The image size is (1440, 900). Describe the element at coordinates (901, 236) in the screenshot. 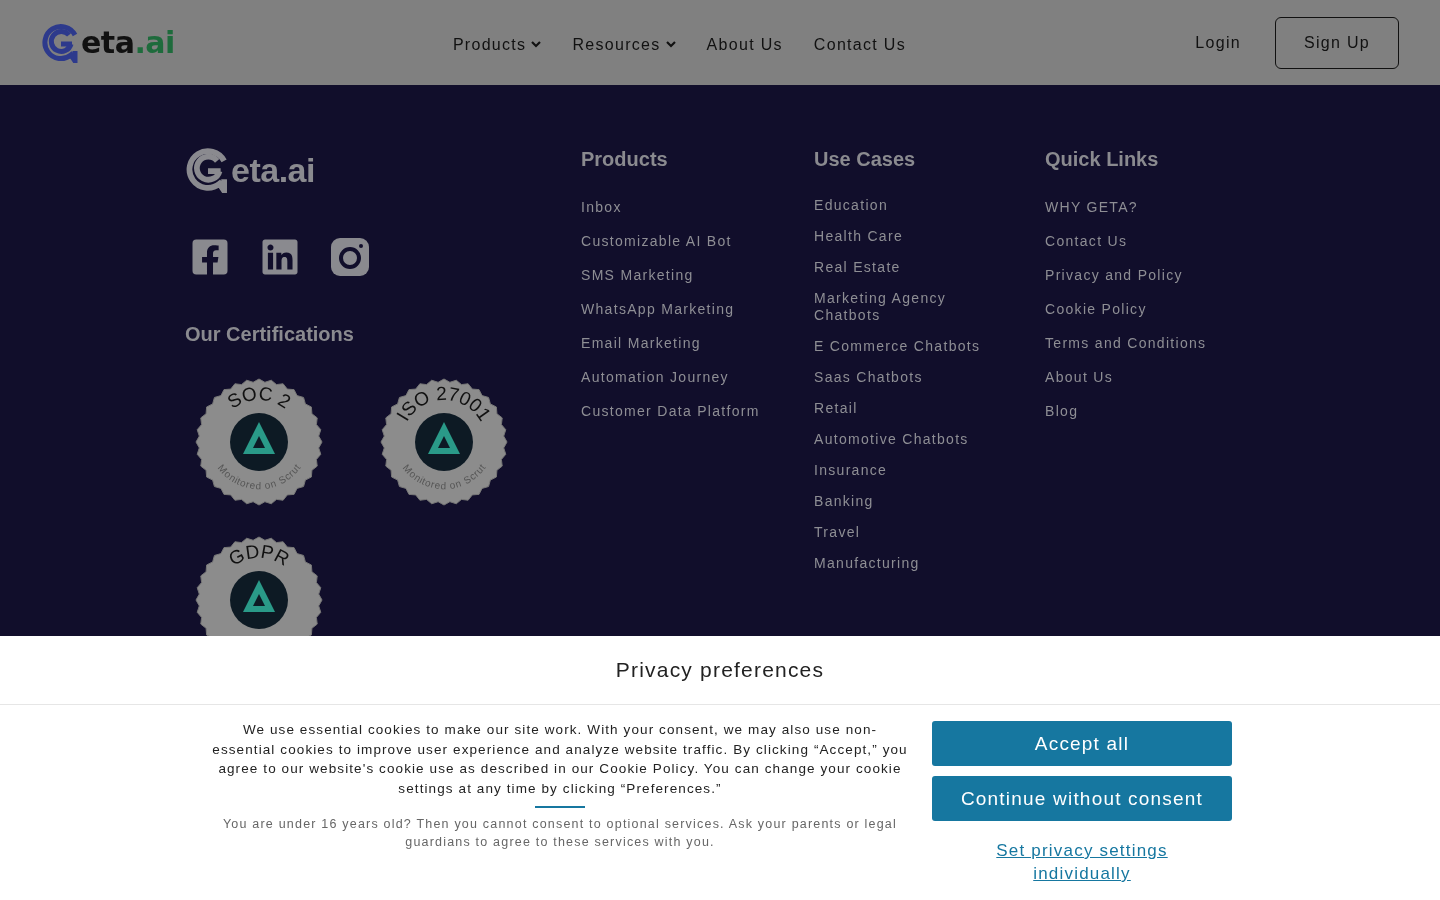

I see `footer-link: Health Care` at that location.